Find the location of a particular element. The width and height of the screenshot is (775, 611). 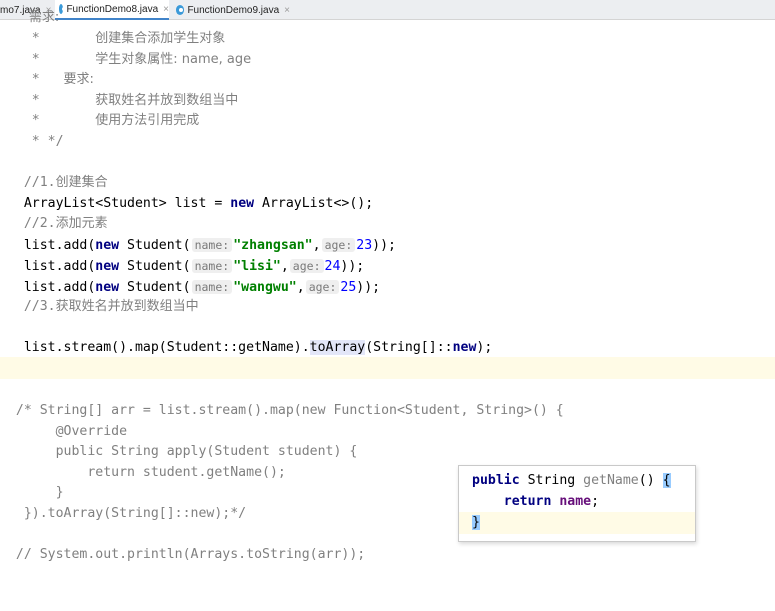

popup-line: } is located at coordinates (476, 522).